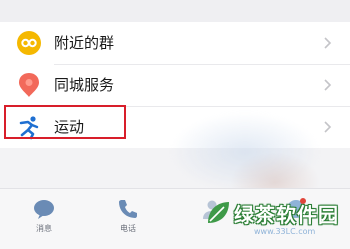  What do you see at coordinates (286, 215) in the screenshot?
I see `watermark-text: 绿茶软件园` at bounding box center [286, 215].